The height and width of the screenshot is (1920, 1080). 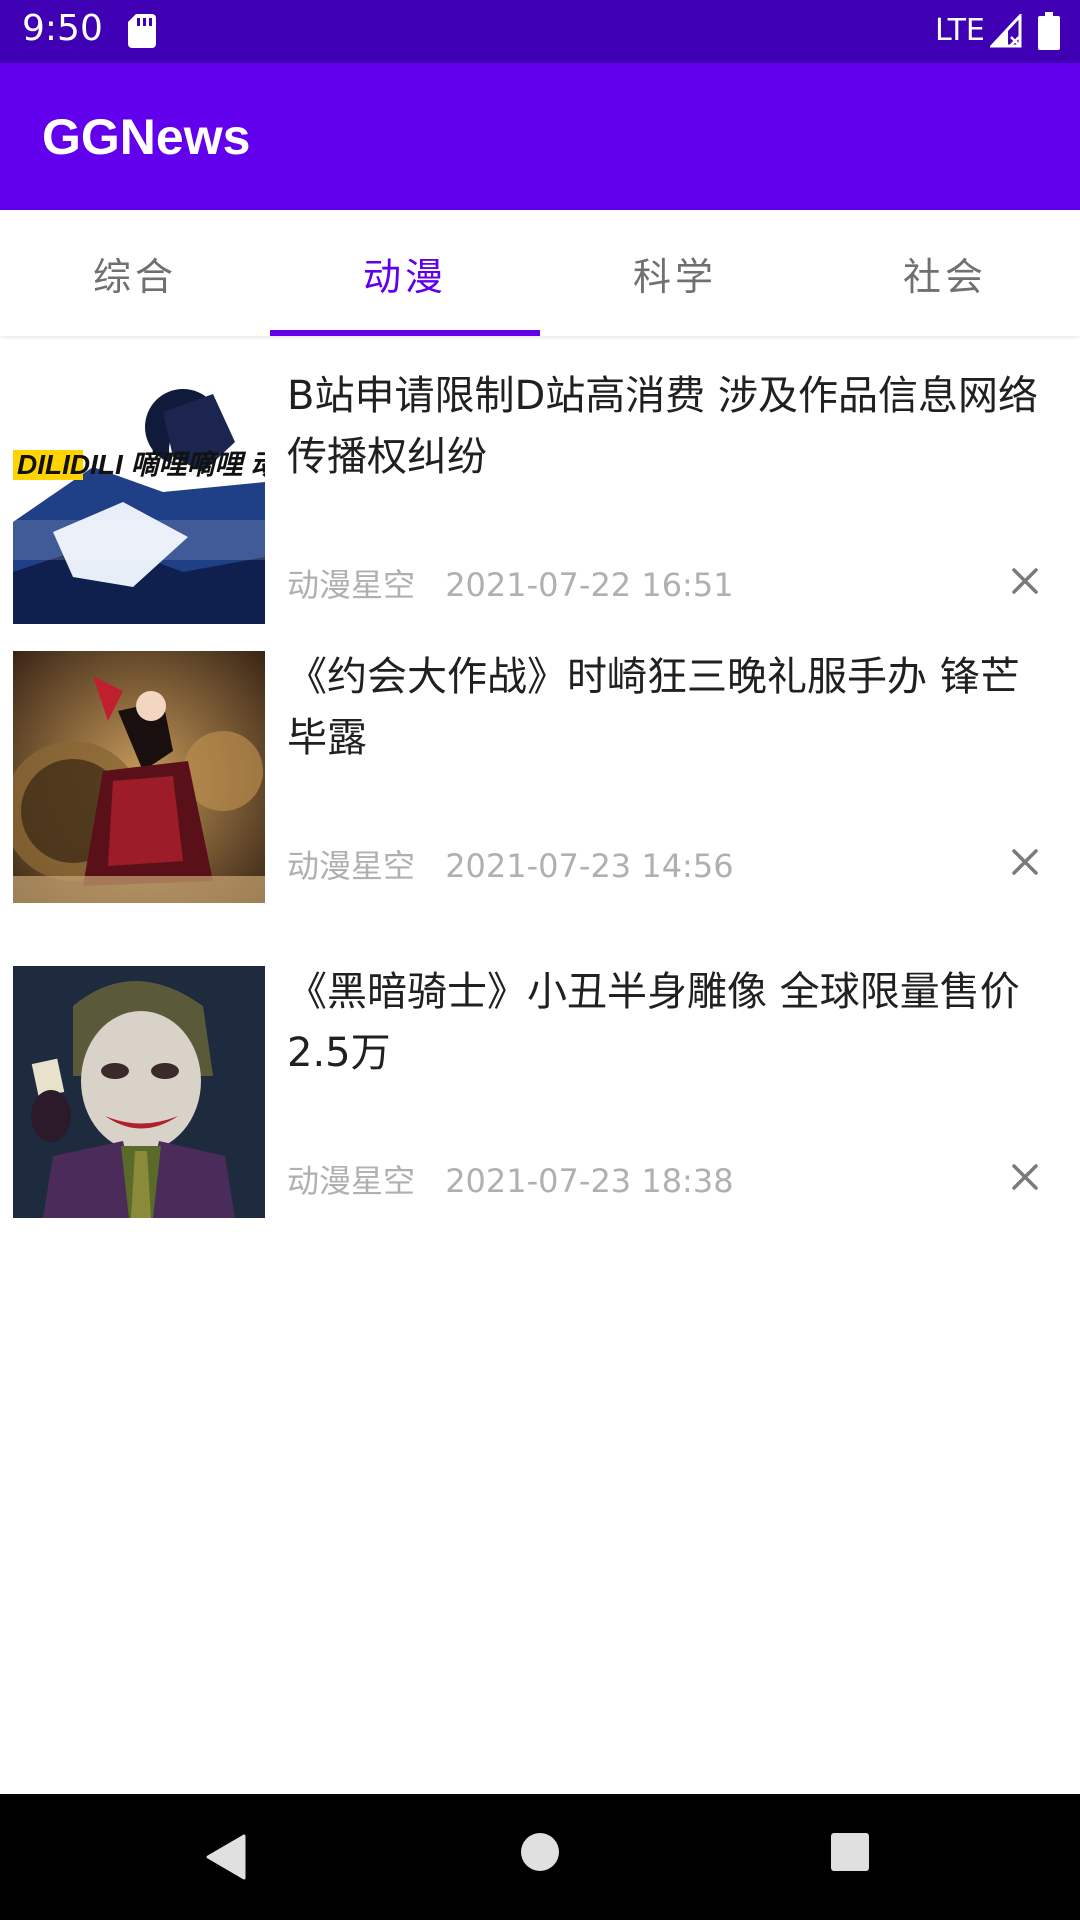 I want to click on network-type: LTE, so click(x=960, y=30).